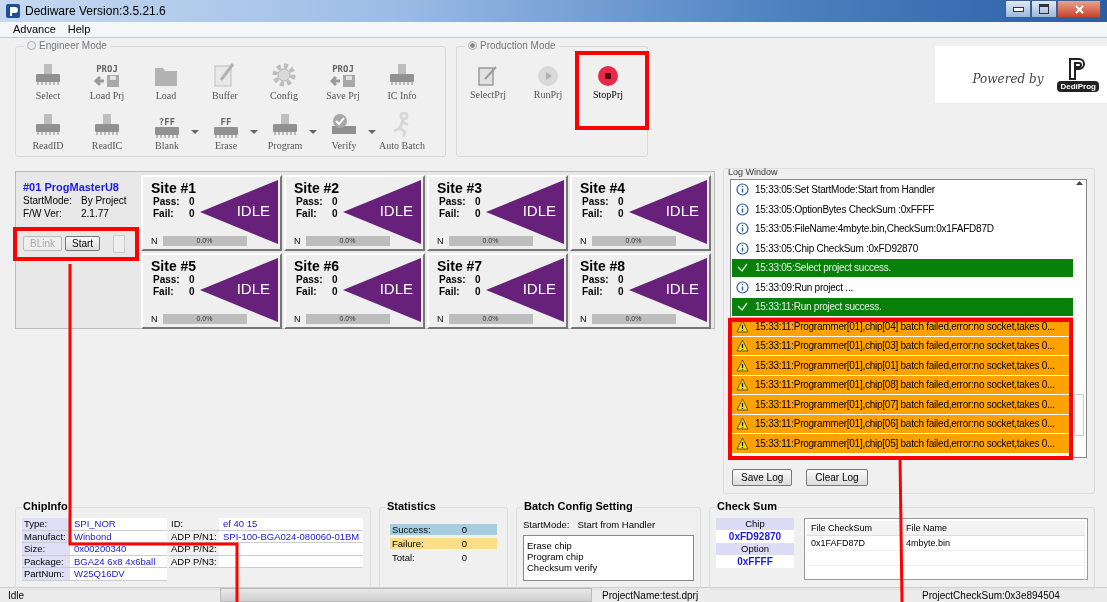 The width and height of the screenshot is (1107, 602). Describe the element at coordinates (225, 75) in the screenshot. I see `notepad-pencil-icon` at that location.